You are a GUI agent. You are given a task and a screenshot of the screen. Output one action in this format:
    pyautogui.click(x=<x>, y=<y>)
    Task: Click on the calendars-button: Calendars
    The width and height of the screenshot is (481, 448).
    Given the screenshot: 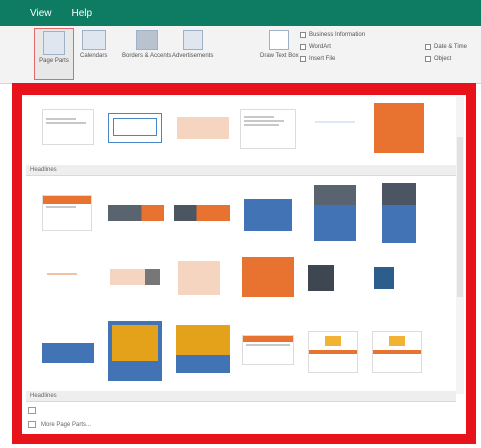 What is the action you would take?
    pyautogui.click(x=93, y=44)
    